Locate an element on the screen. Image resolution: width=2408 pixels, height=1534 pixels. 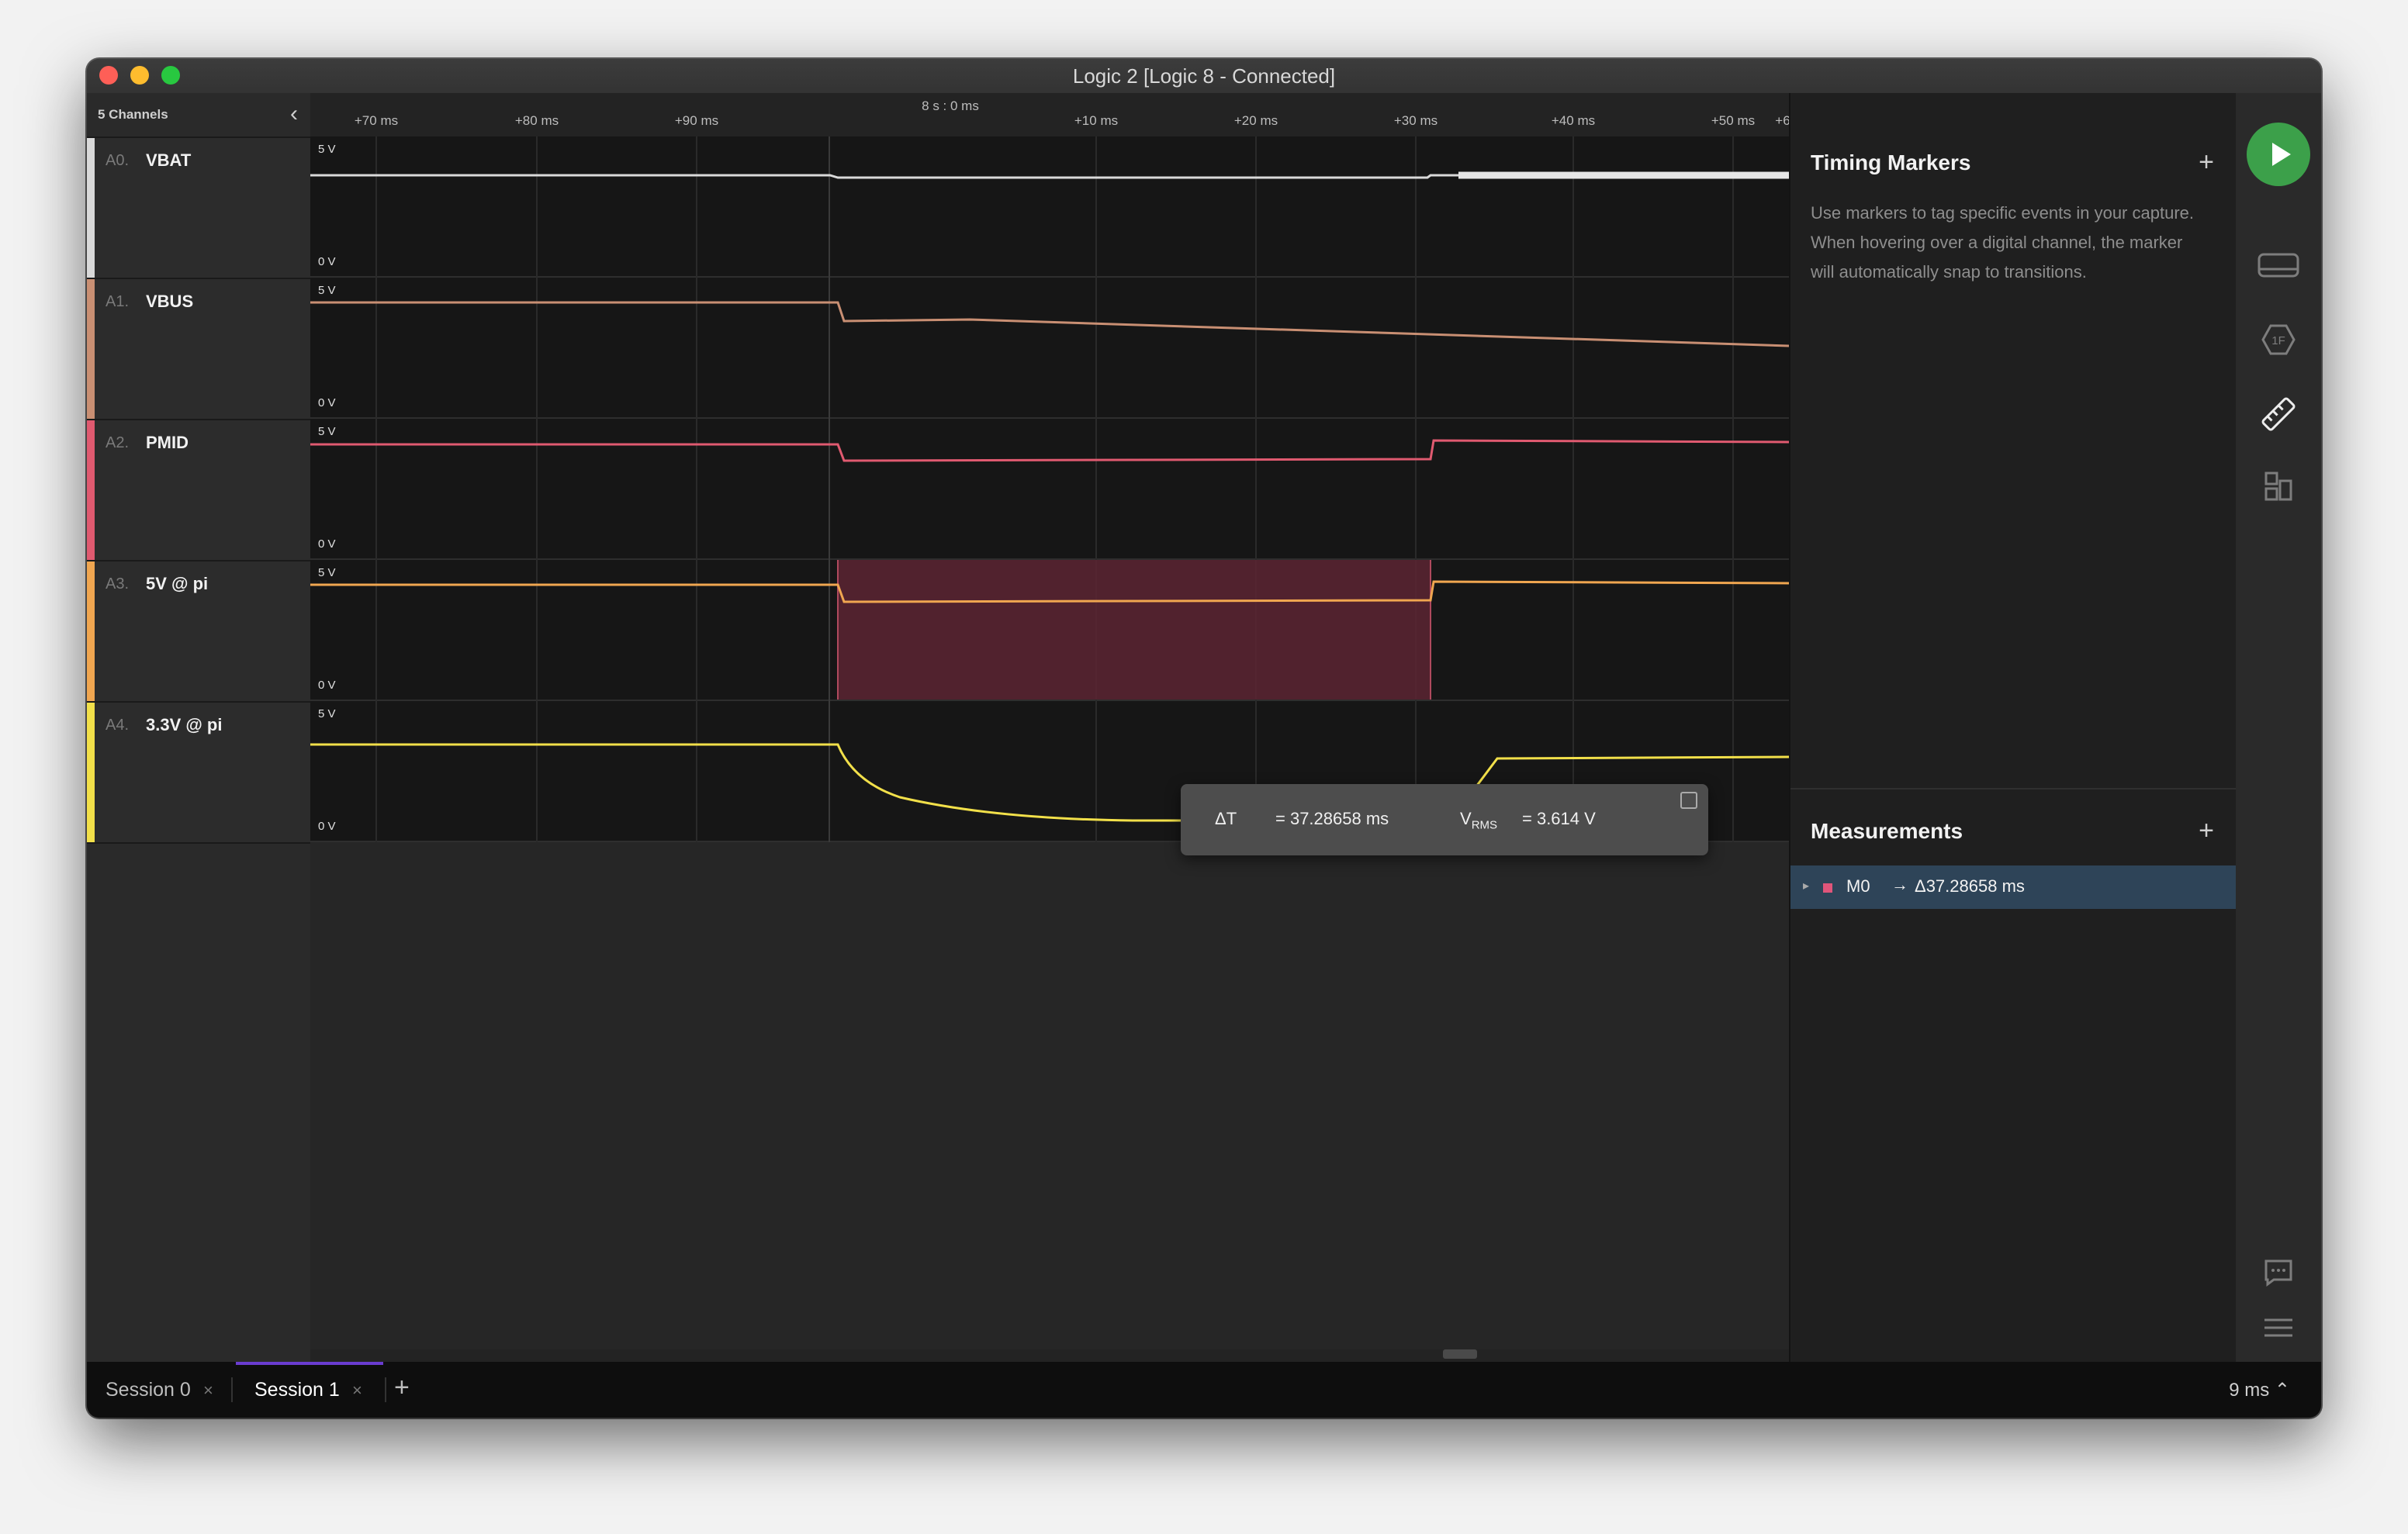
channel-row-a4: A4. 3.3V @ pi is located at coordinates (198, 773).